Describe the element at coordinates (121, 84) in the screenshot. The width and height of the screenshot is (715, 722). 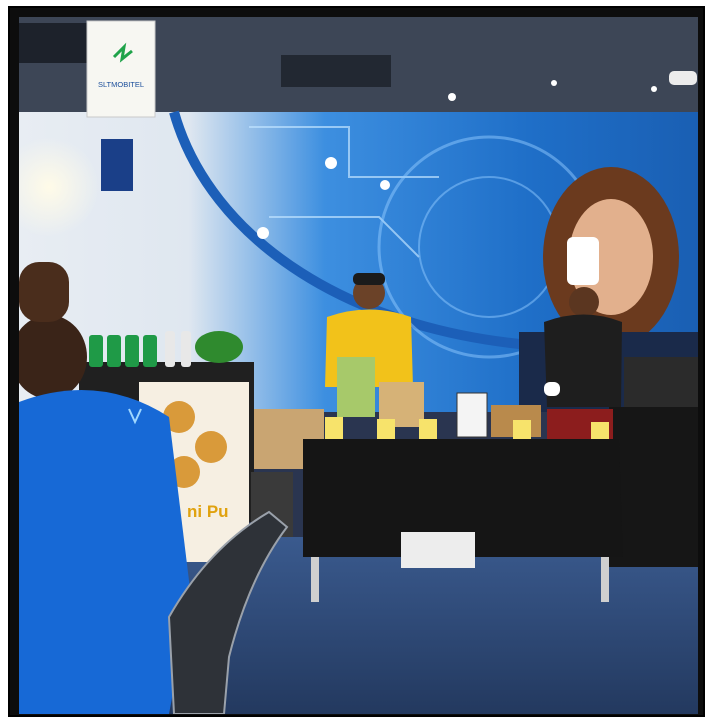
I see `brand-sign-text: SLTMOBITEL` at that location.